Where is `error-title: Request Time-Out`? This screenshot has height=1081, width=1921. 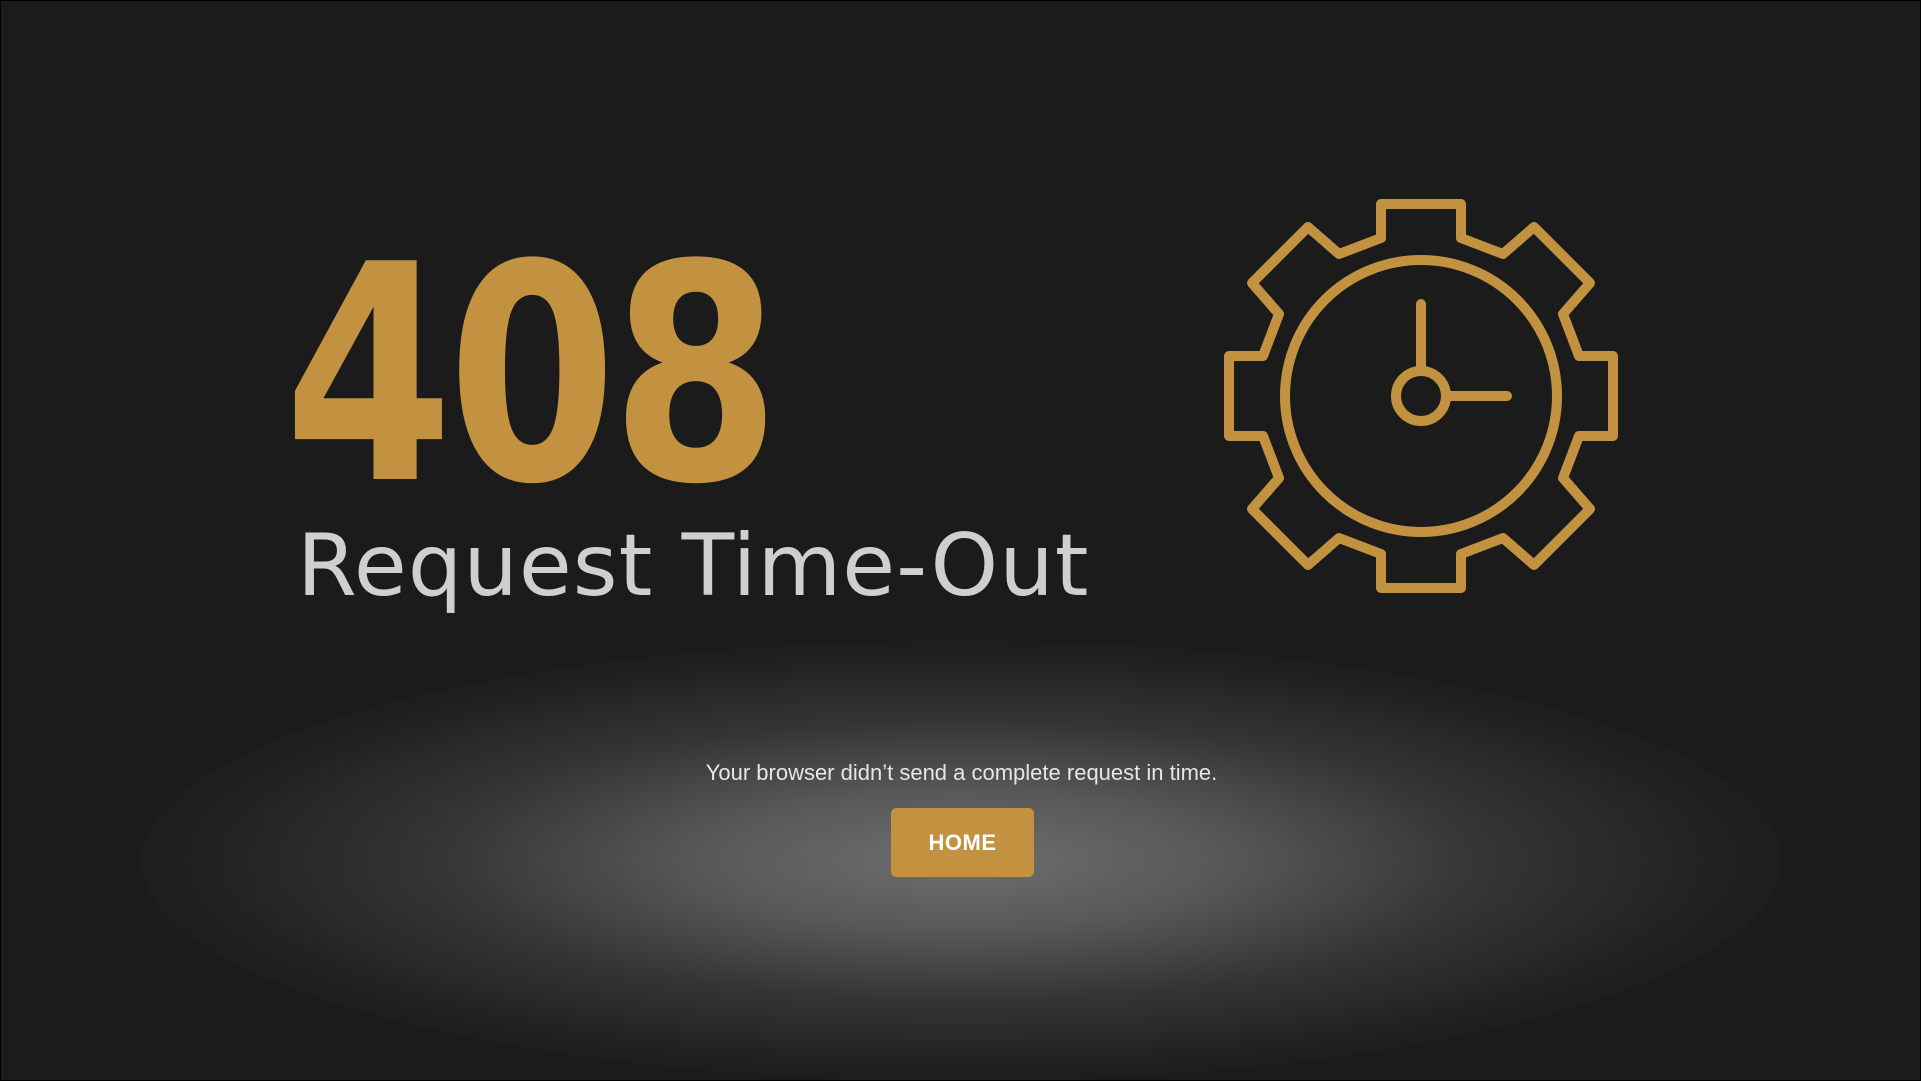
error-title: Request Time-Out is located at coordinates (693, 566).